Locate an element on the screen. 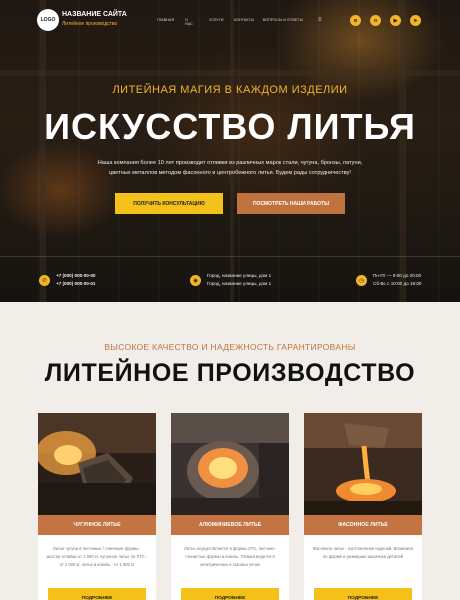 The image size is (460, 600). divider is located at coordinates (230, 256).